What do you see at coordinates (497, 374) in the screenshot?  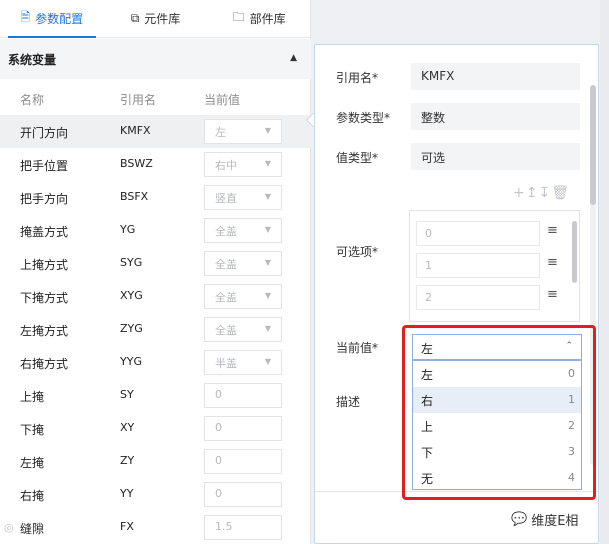 I see `dropdown-option: 左0` at bounding box center [497, 374].